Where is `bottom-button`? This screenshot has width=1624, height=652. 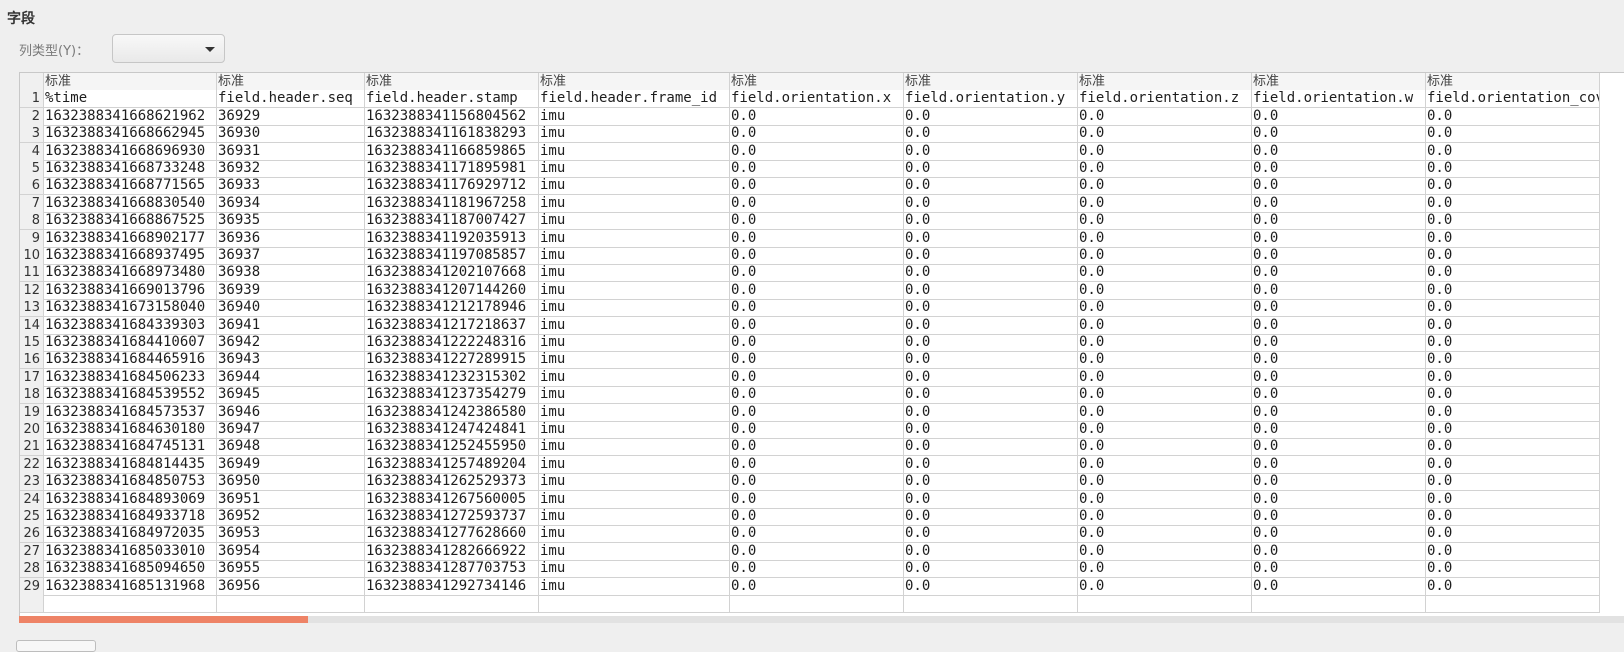
bottom-button is located at coordinates (56, 646).